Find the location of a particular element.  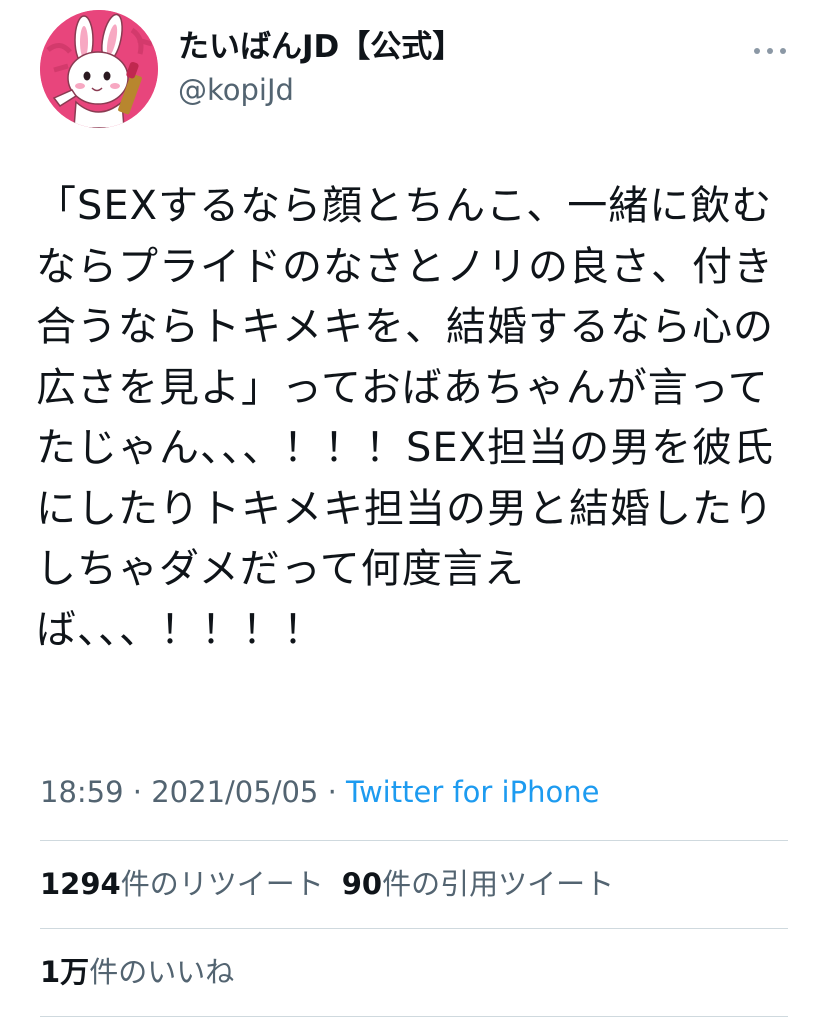

tweet-source-link: Twitter for iPhone is located at coordinates (472, 792).